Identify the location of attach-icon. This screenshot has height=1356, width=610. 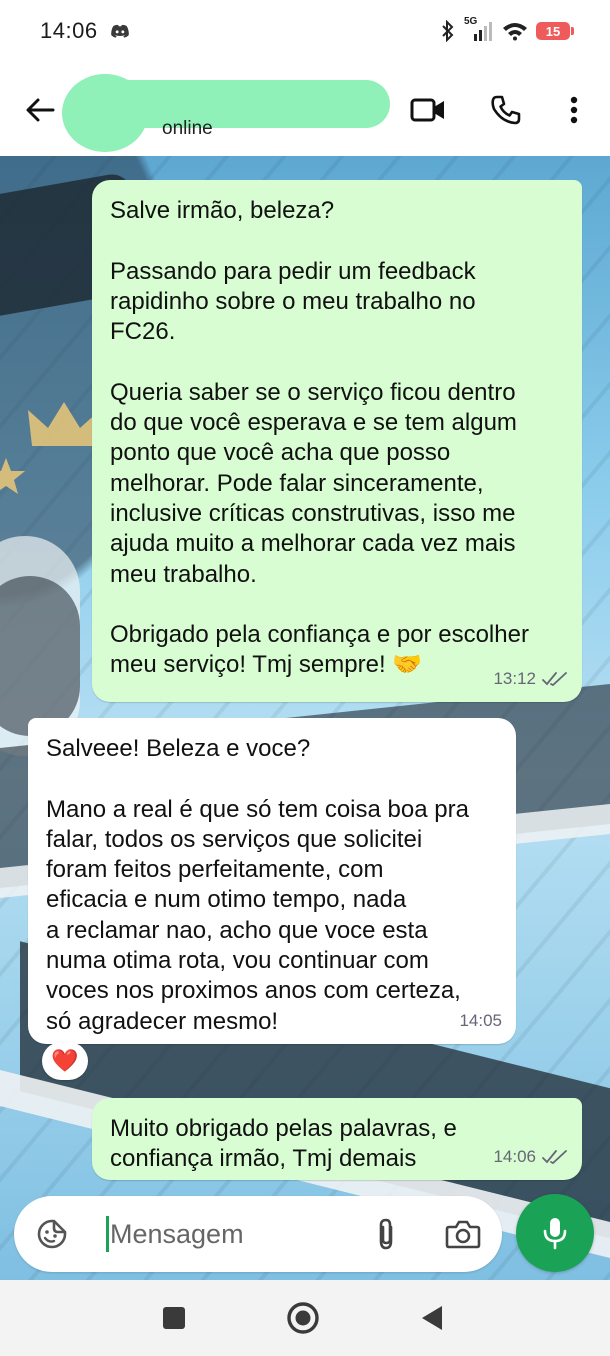
(386, 1234).